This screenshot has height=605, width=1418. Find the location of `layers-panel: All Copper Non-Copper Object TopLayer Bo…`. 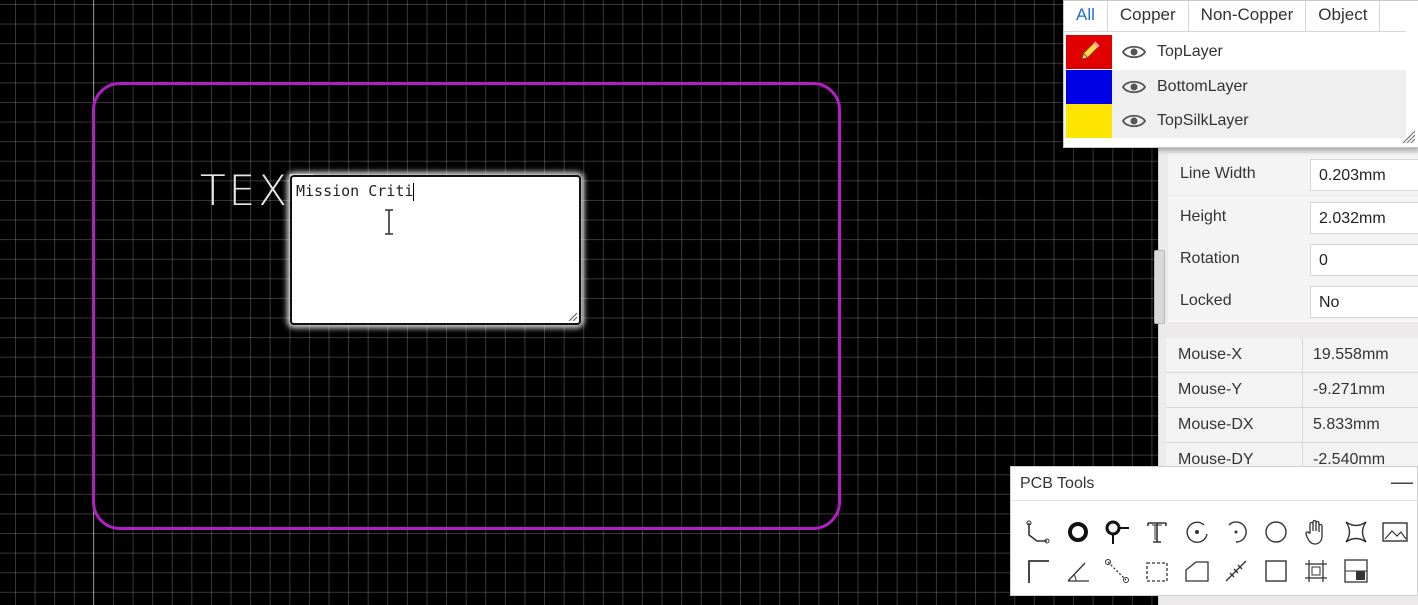

layers-panel: All Copper Non-Copper Object TopLayer Bo… is located at coordinates (1240, 74).